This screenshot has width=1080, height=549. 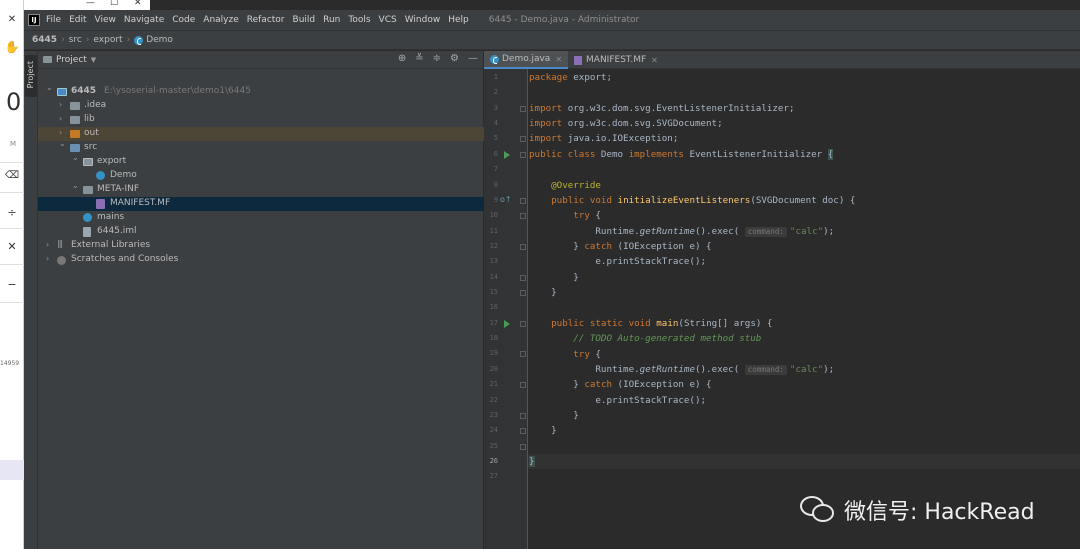 What do you see at coordinates (804, 415) in the screenshot?
I see `code-line-23: }` at bounding box center [804, 415].